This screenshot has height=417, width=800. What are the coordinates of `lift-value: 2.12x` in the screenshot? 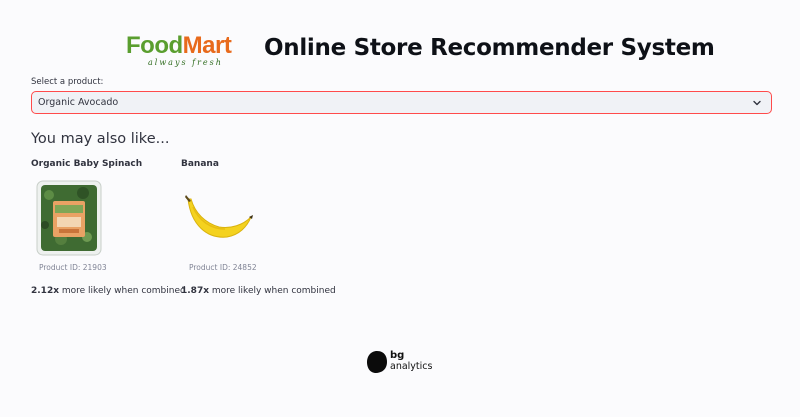 It's located at (45, 291).